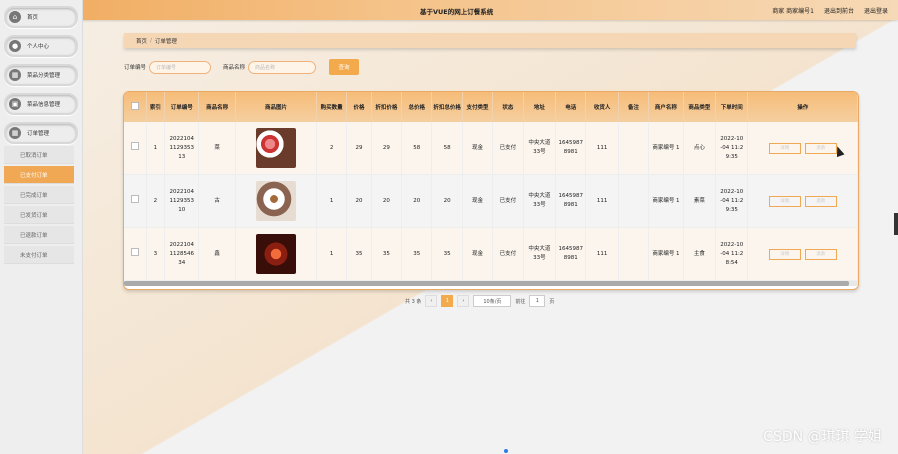 The height and width of the screenshot is (454, 898). Describe the element at coordinates (44, 76) in the screenshot. I see `sidebar-item-label: 菜品分类管理` at that location.